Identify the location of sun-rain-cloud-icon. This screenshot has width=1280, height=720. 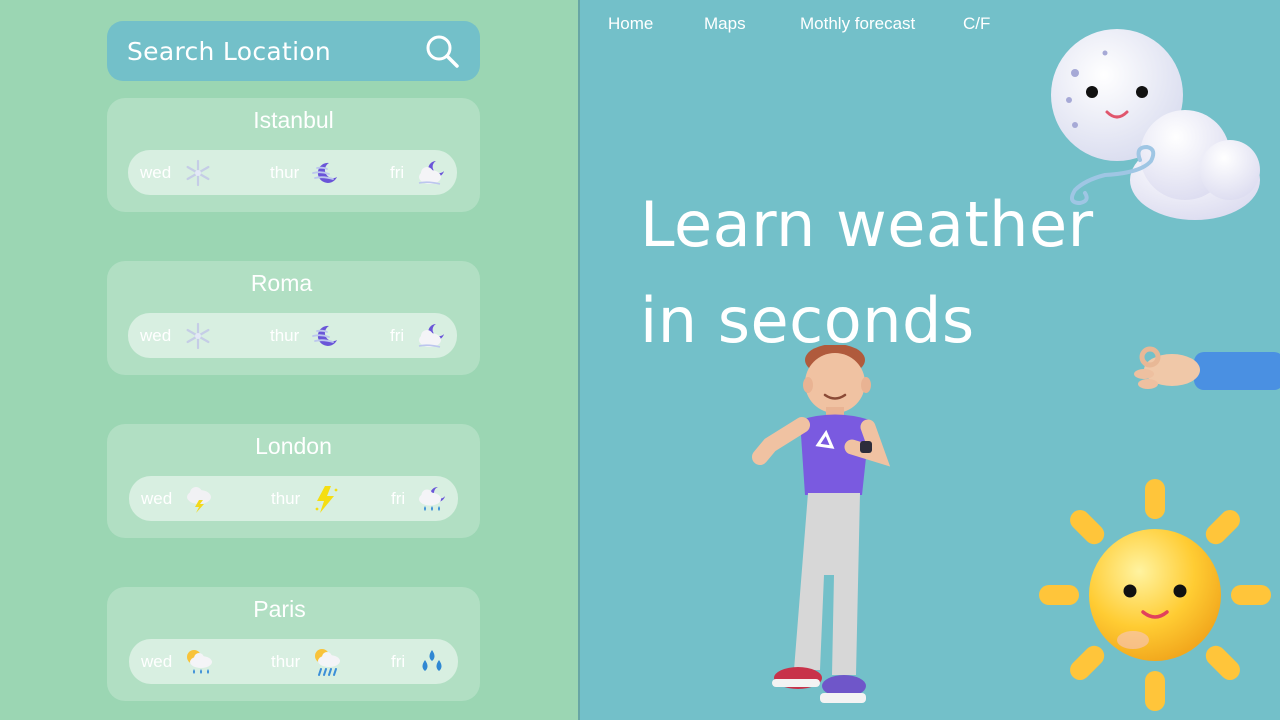
(200, 661).